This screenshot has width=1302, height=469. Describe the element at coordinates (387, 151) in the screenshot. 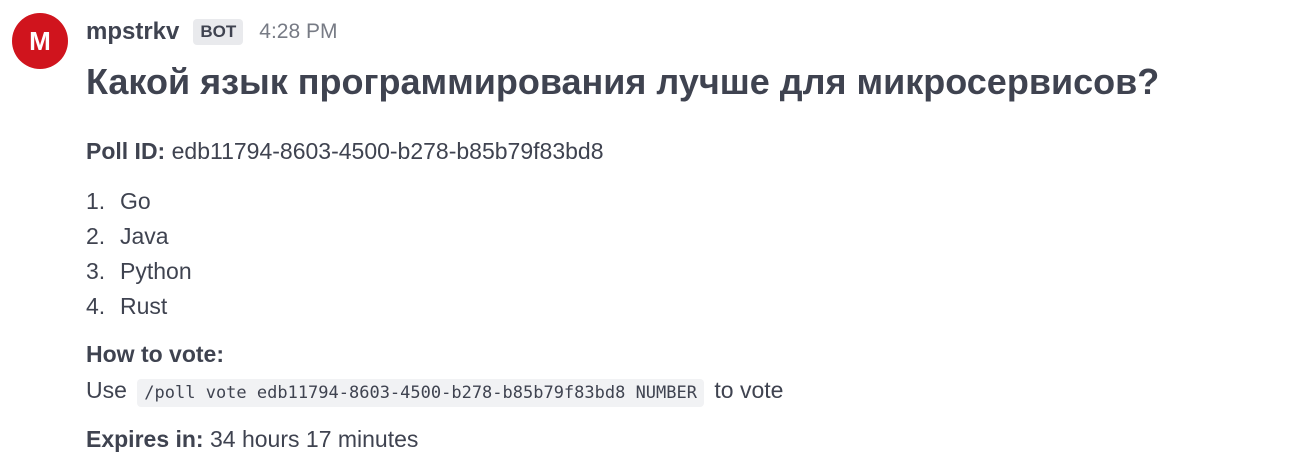

I see `poll-id-value: edb11794-8603-4500-b278-b85b79f83bd8` at that location.